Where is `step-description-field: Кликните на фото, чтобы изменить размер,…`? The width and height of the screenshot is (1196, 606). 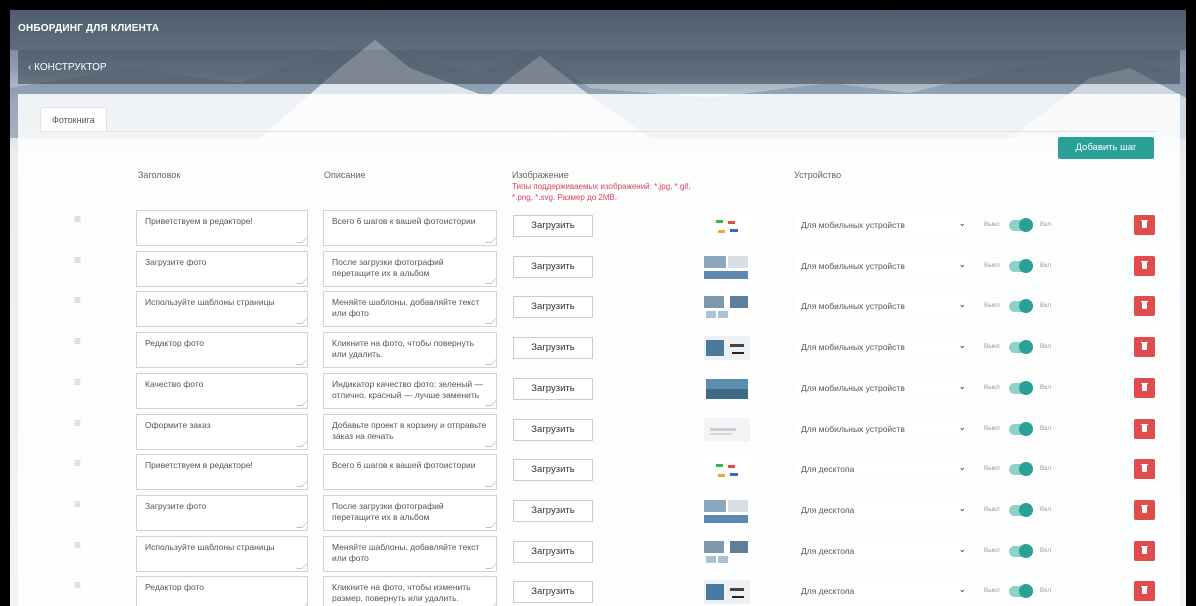
step-description-field: Кликните на фото, чтобы изменить размер,… is located at coordinates (410, 591).